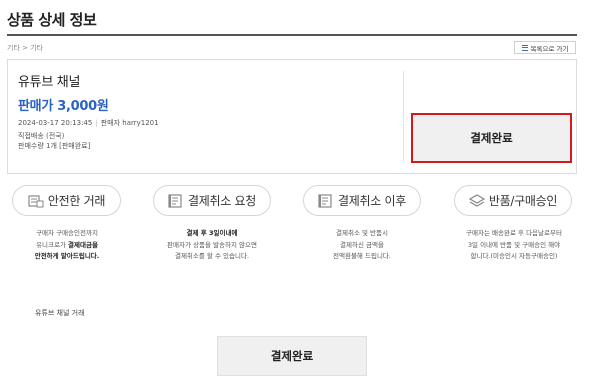 The height and width of the screenshot is (392, 600). I want to click on step-title: 결제취소 요청, so click(222, 201).